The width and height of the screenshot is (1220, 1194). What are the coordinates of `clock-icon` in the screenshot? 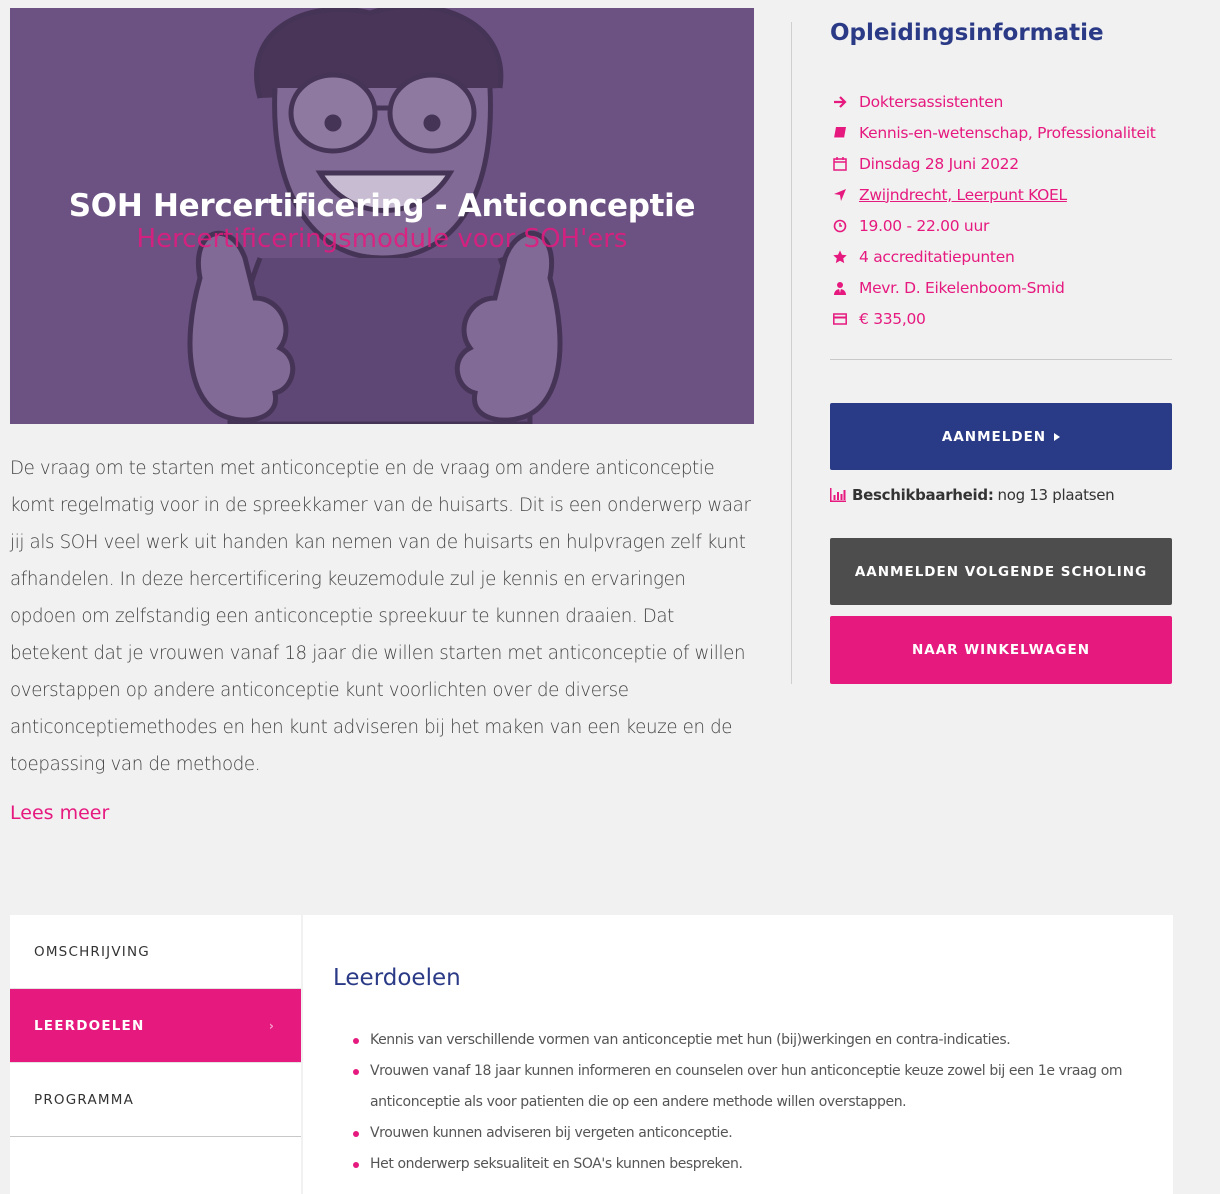 It's located at (846, 226).